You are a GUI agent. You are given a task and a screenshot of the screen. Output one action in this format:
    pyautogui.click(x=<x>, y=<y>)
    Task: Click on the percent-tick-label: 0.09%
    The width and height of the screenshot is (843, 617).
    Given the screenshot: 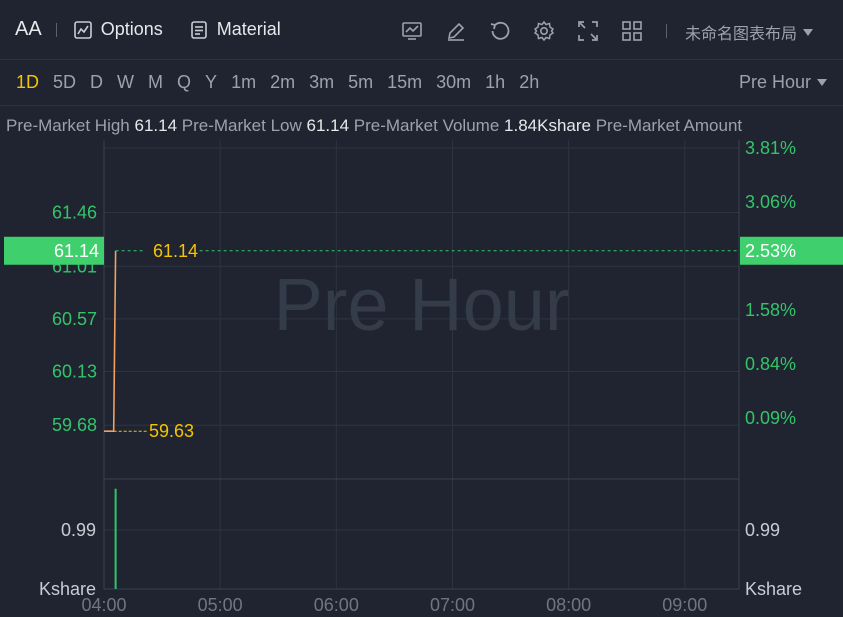 What is the action you would take?
    pyautogui.click(x=770, y=418)
    